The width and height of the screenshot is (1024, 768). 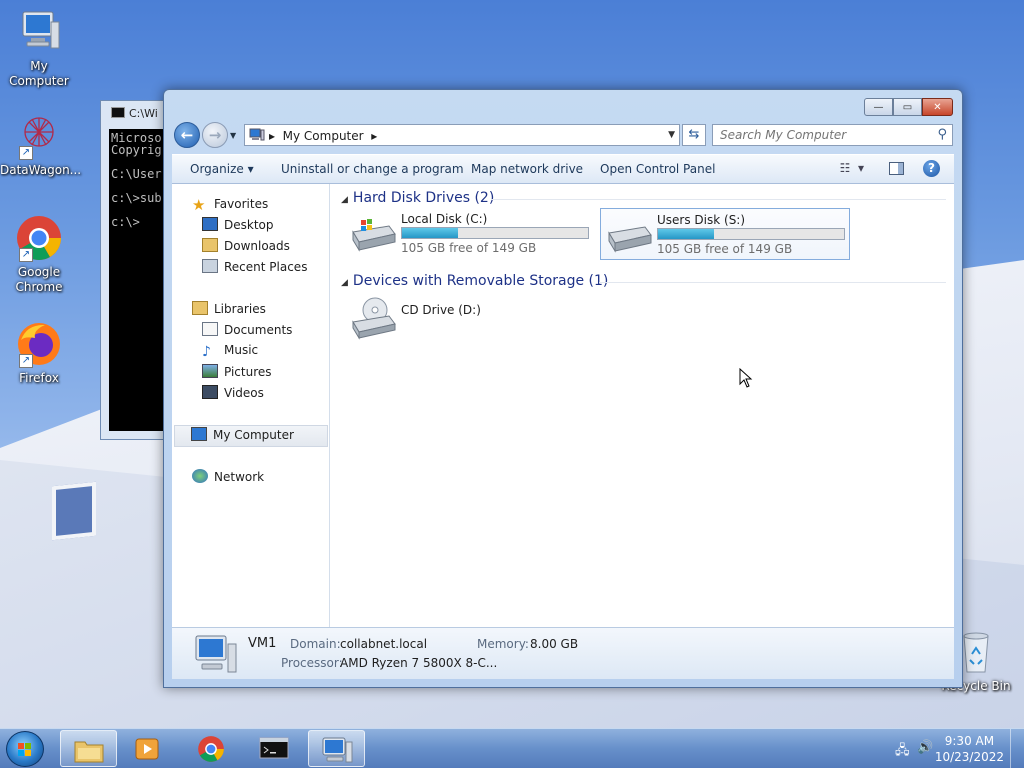 What do you see at coordinates (657, 169) in the screenshot?
I see `open-control-panel-button: Open Control Panel` at bounding box center [657, 169].